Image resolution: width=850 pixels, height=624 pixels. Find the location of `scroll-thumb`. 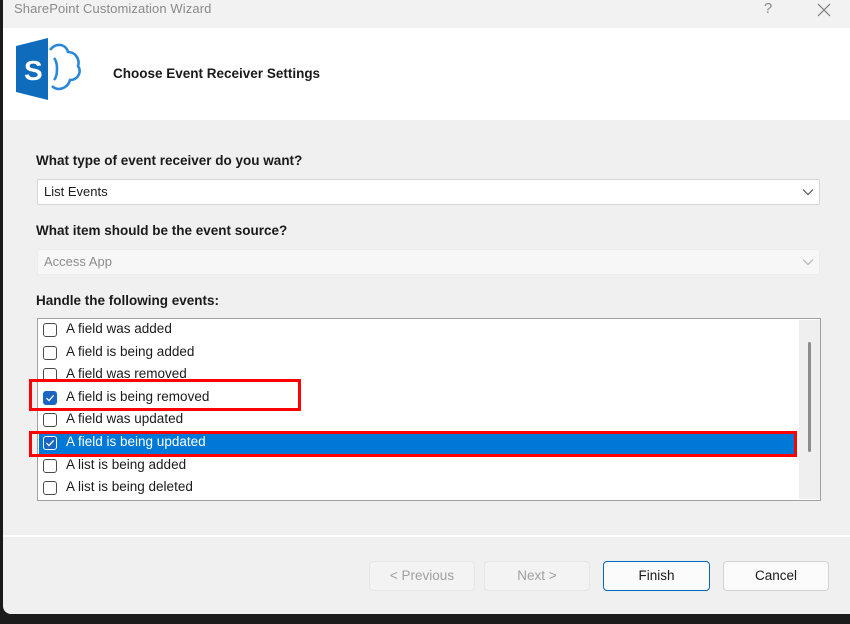

scroll-thumb is located at coordinates (809, 397).